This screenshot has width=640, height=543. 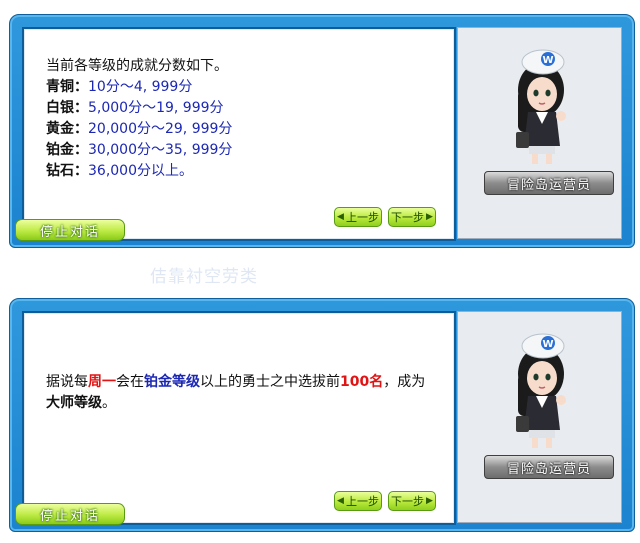 What do you see at coordinates (67, 108) in the screenshot?
I see `tier-name: 白银：` at bounding box center [67, 108].